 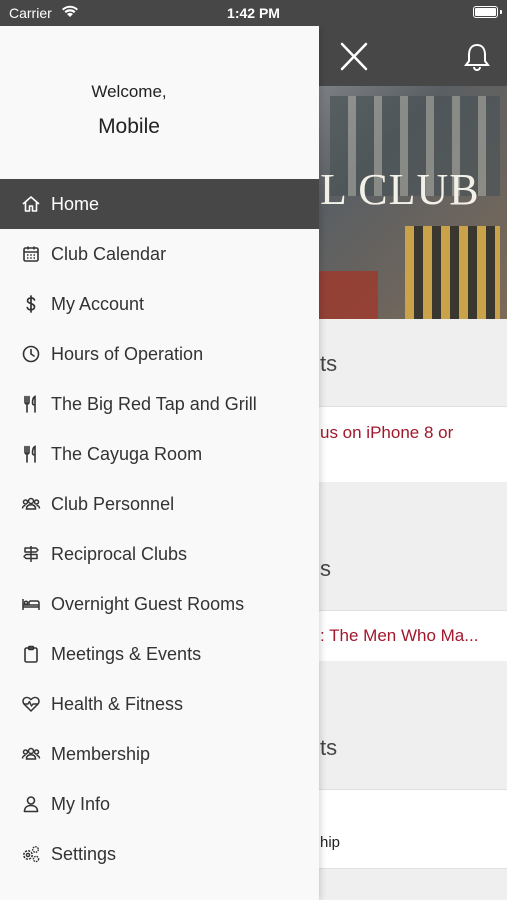 I want to click on hero-title: L CLUB, so click(x=400, y=189).